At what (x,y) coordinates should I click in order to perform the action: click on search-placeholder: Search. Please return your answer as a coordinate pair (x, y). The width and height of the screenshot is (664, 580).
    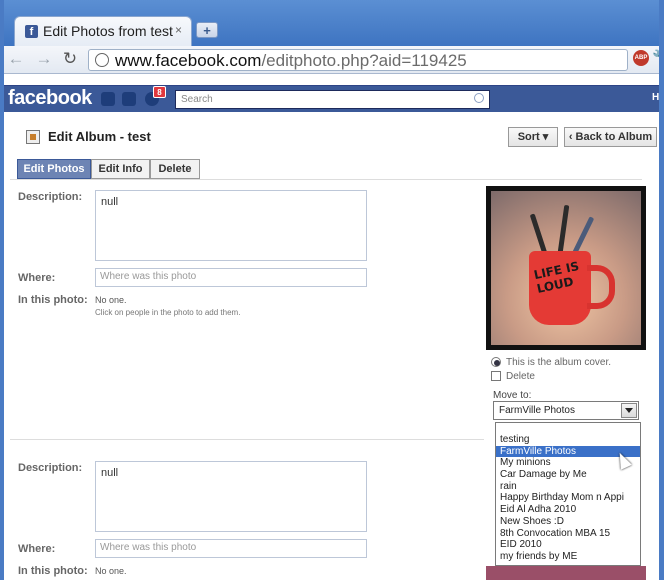
    Looking at the image, I should click on (197, 99).